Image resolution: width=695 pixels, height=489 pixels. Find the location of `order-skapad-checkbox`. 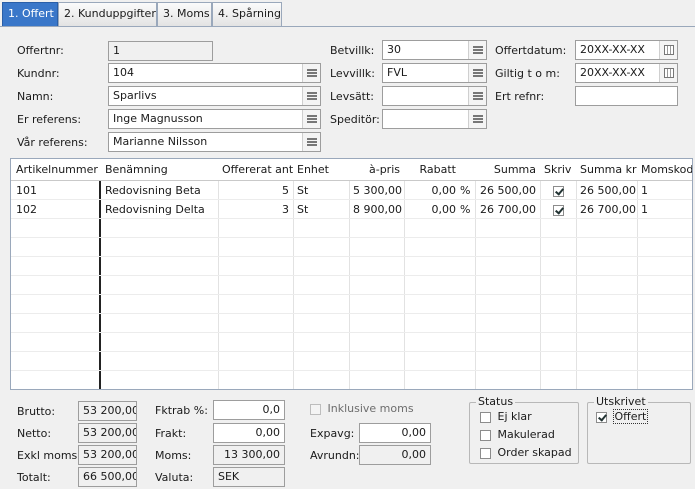

order-skapad-checkbox is located at coordinates (485, 453).